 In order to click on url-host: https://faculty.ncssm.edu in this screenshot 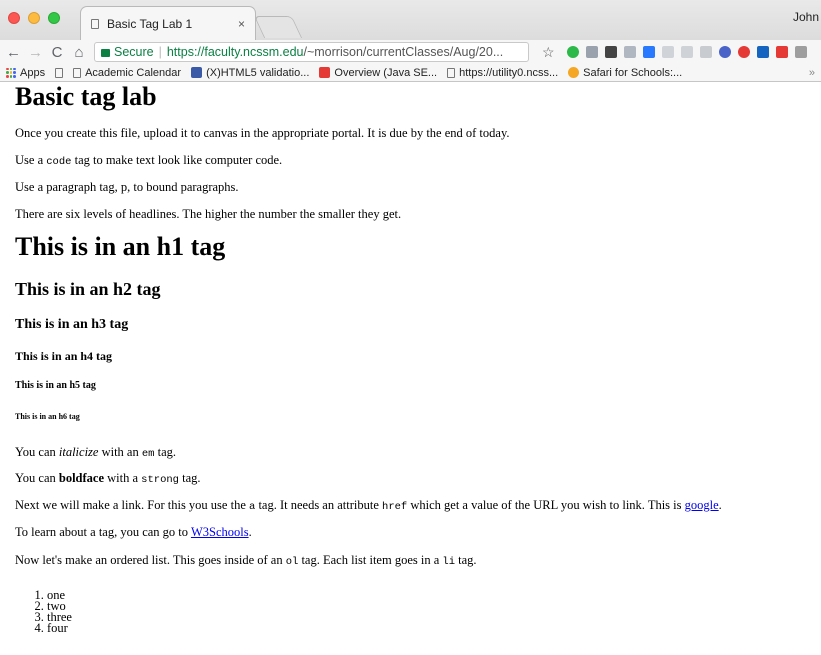, I will do `click(235, 52)`.